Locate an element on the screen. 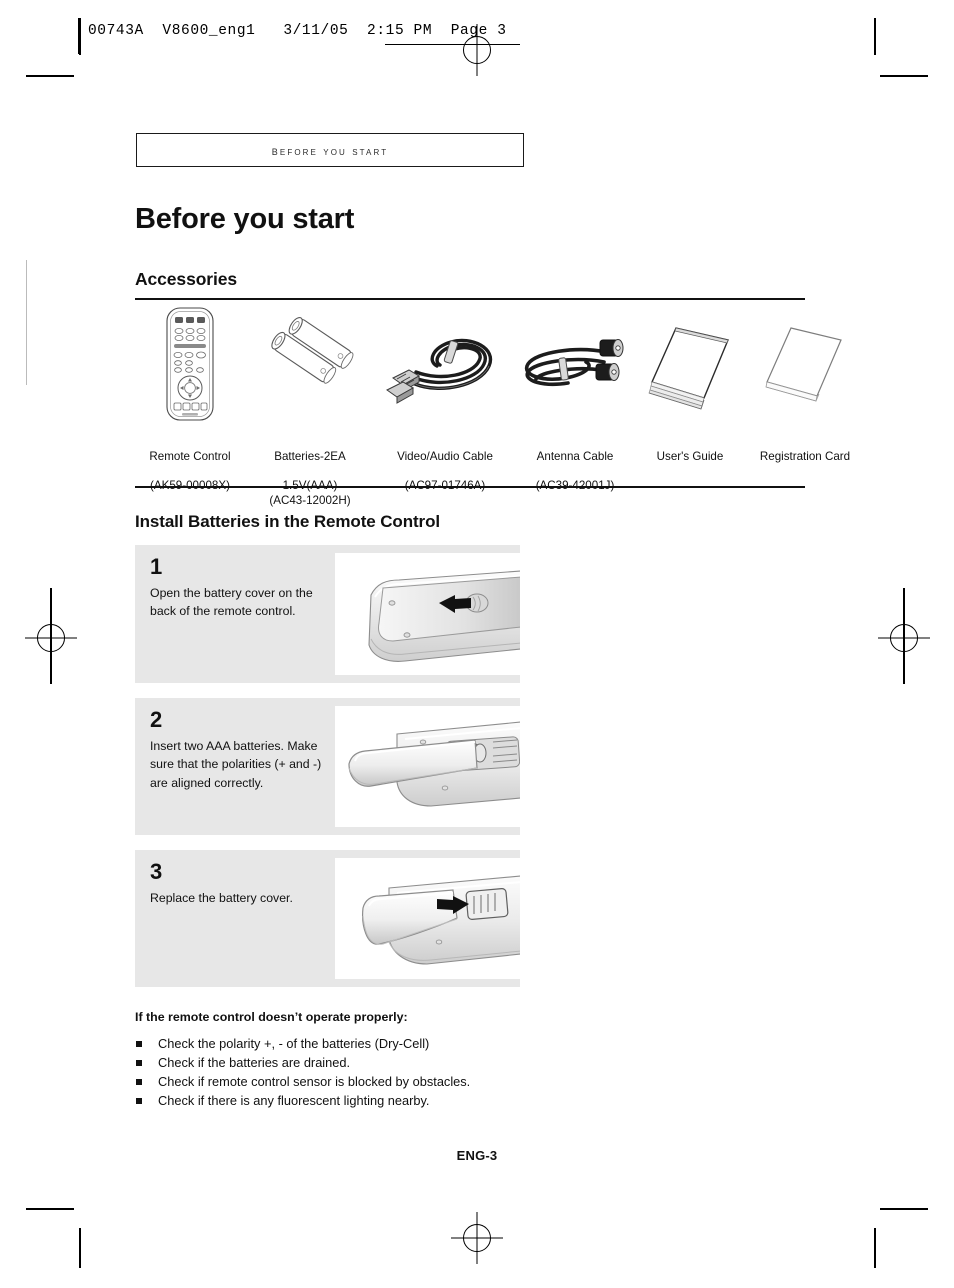  page-footer: ENG-3 is located at coordinates (477, 1155).